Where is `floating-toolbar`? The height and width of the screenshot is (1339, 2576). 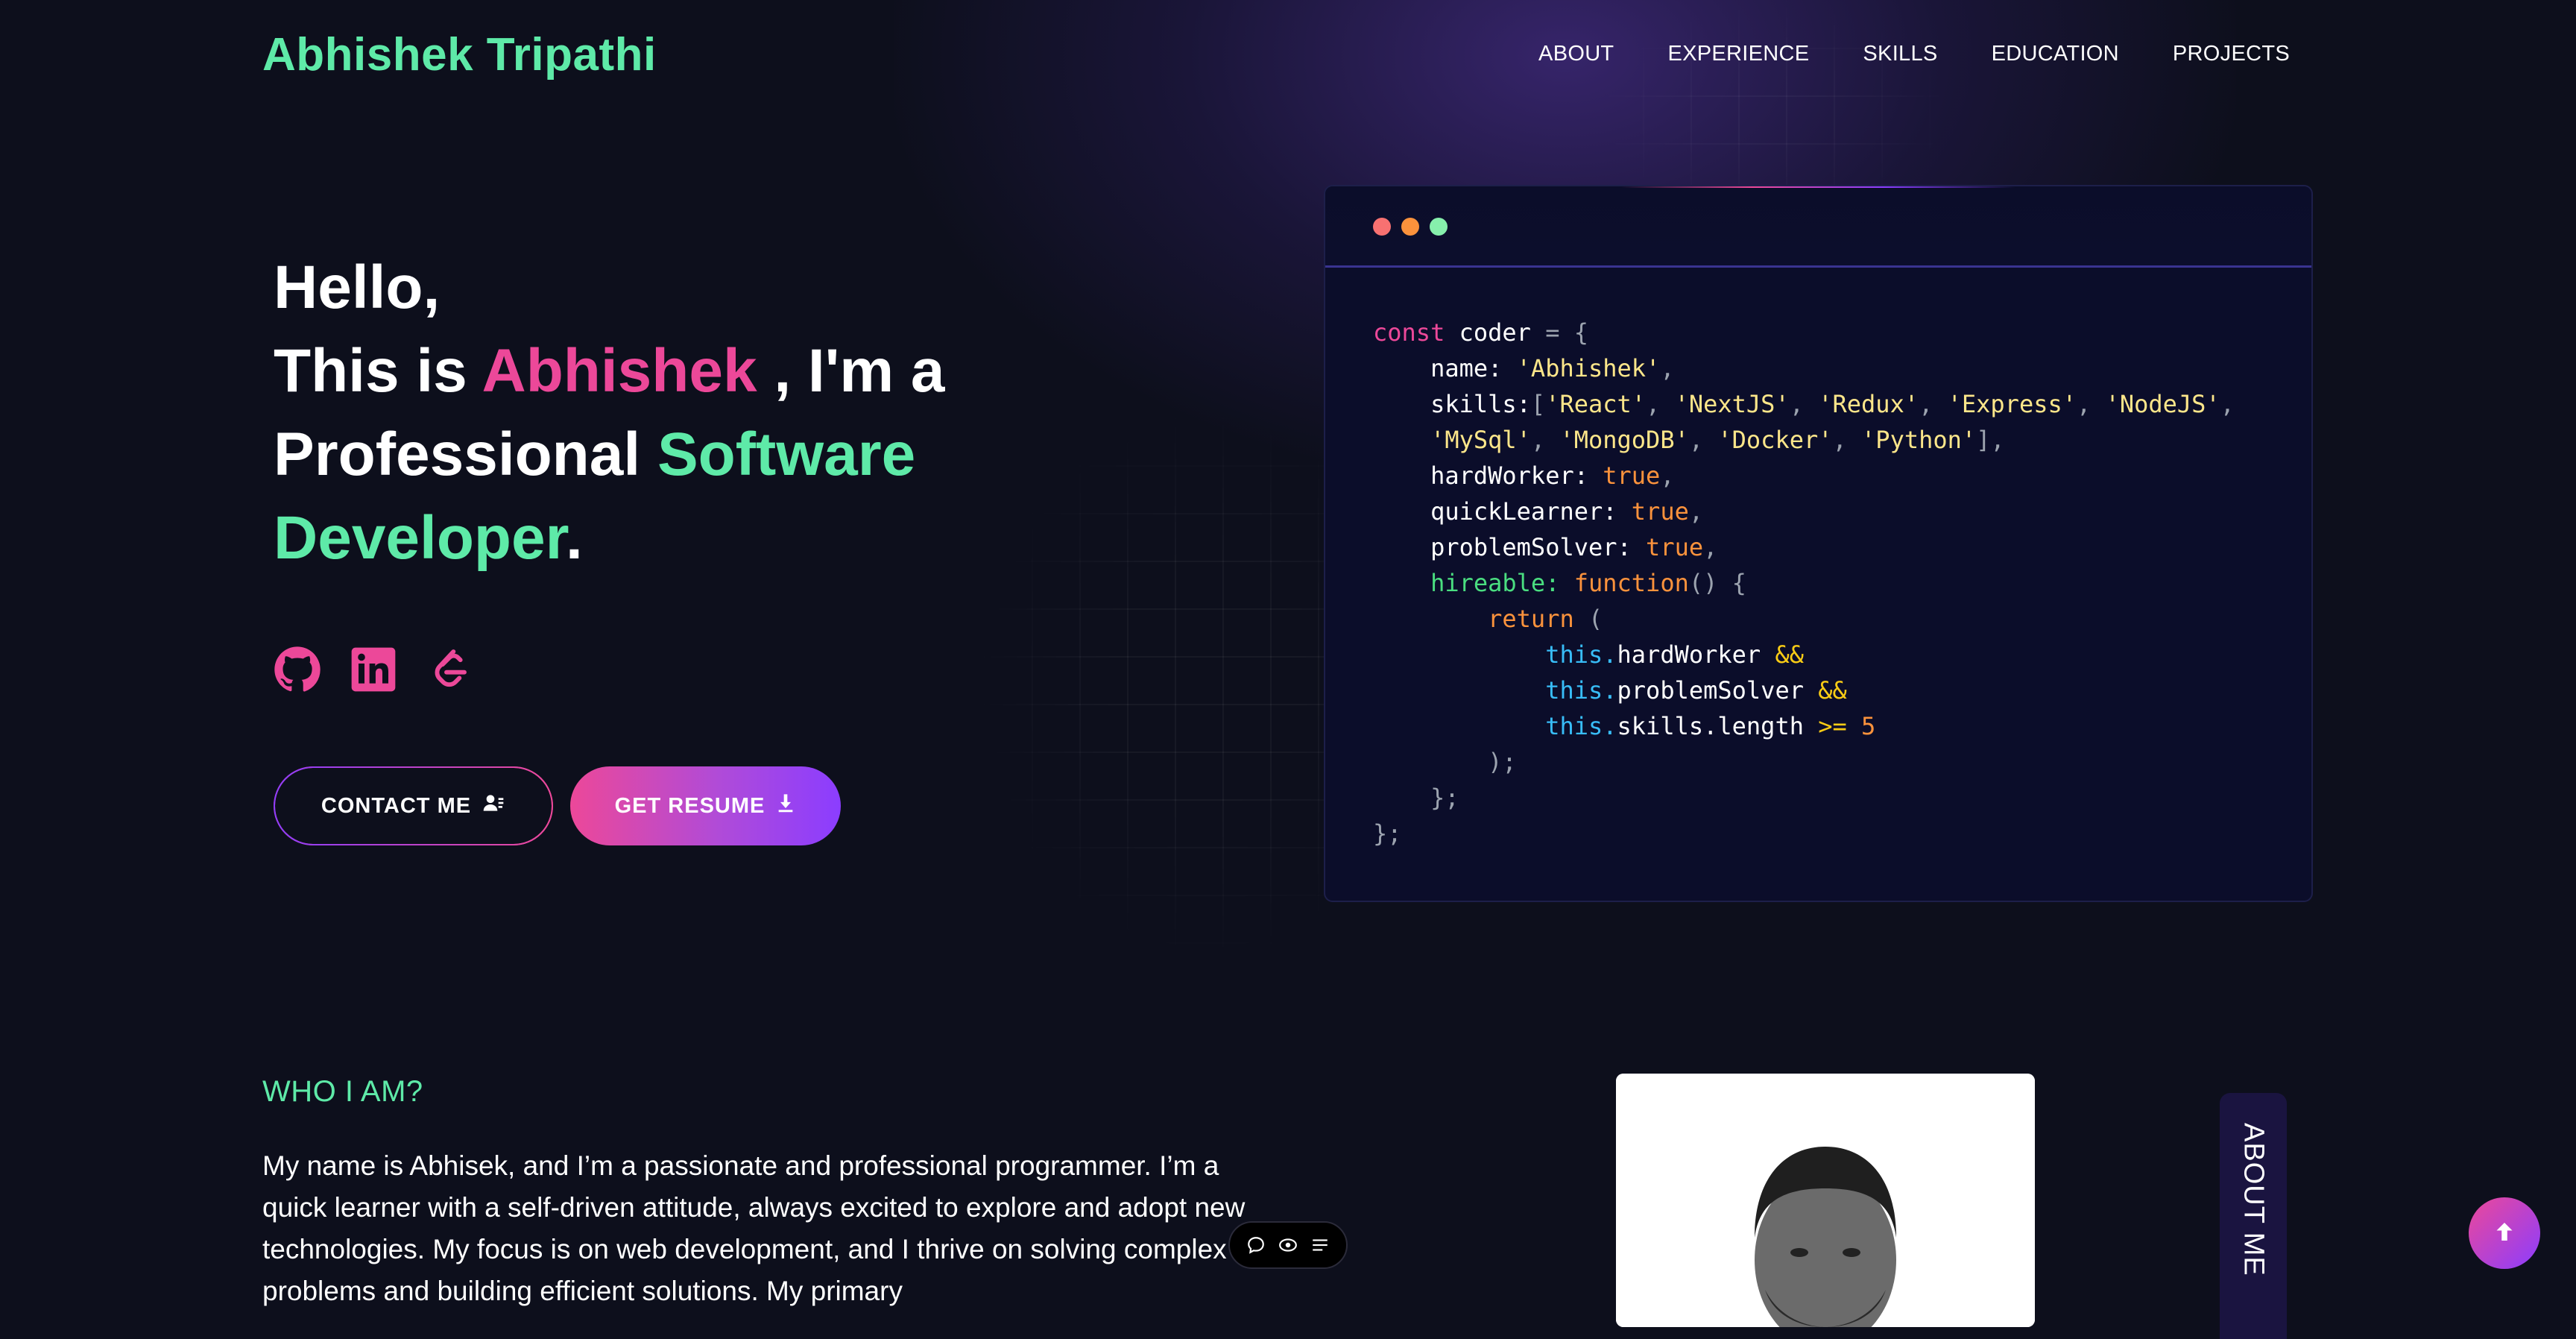
floating-toolbar is located at coordinates (1288, 1245).